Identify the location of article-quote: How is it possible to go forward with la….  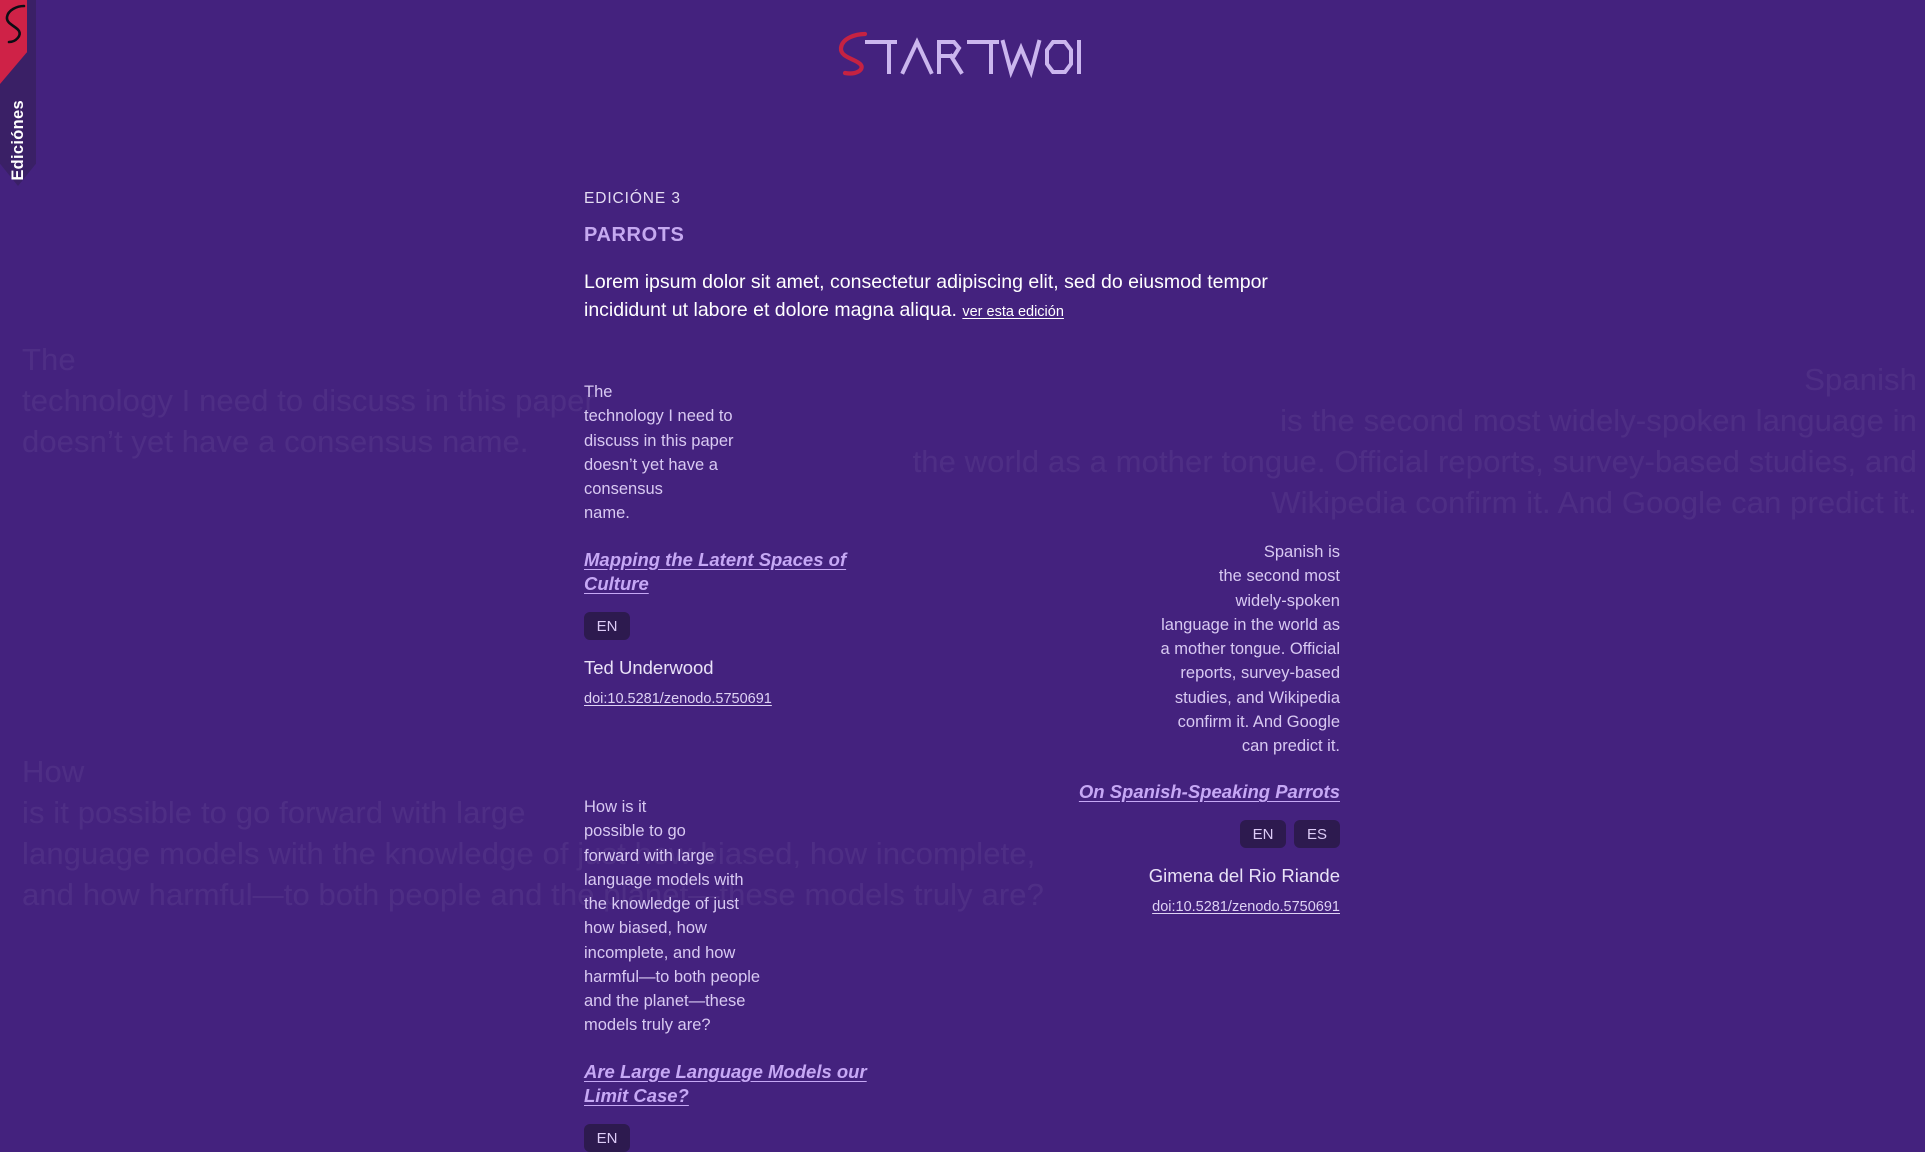
(672, 916).